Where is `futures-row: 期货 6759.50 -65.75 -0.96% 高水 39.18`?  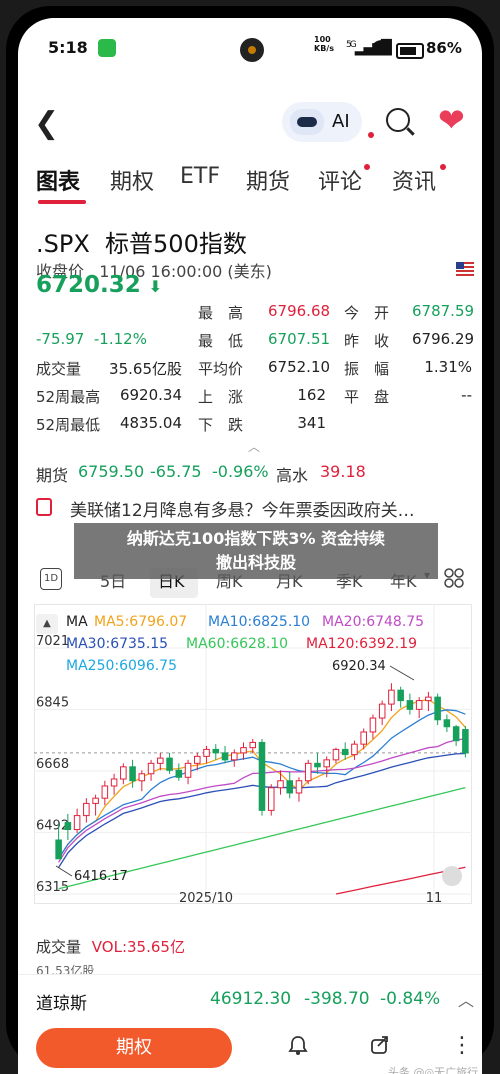
futures-row: 期货 6759.50 -65.75 -0.96% 高水 39.18 is located at coordinates (256, 473).